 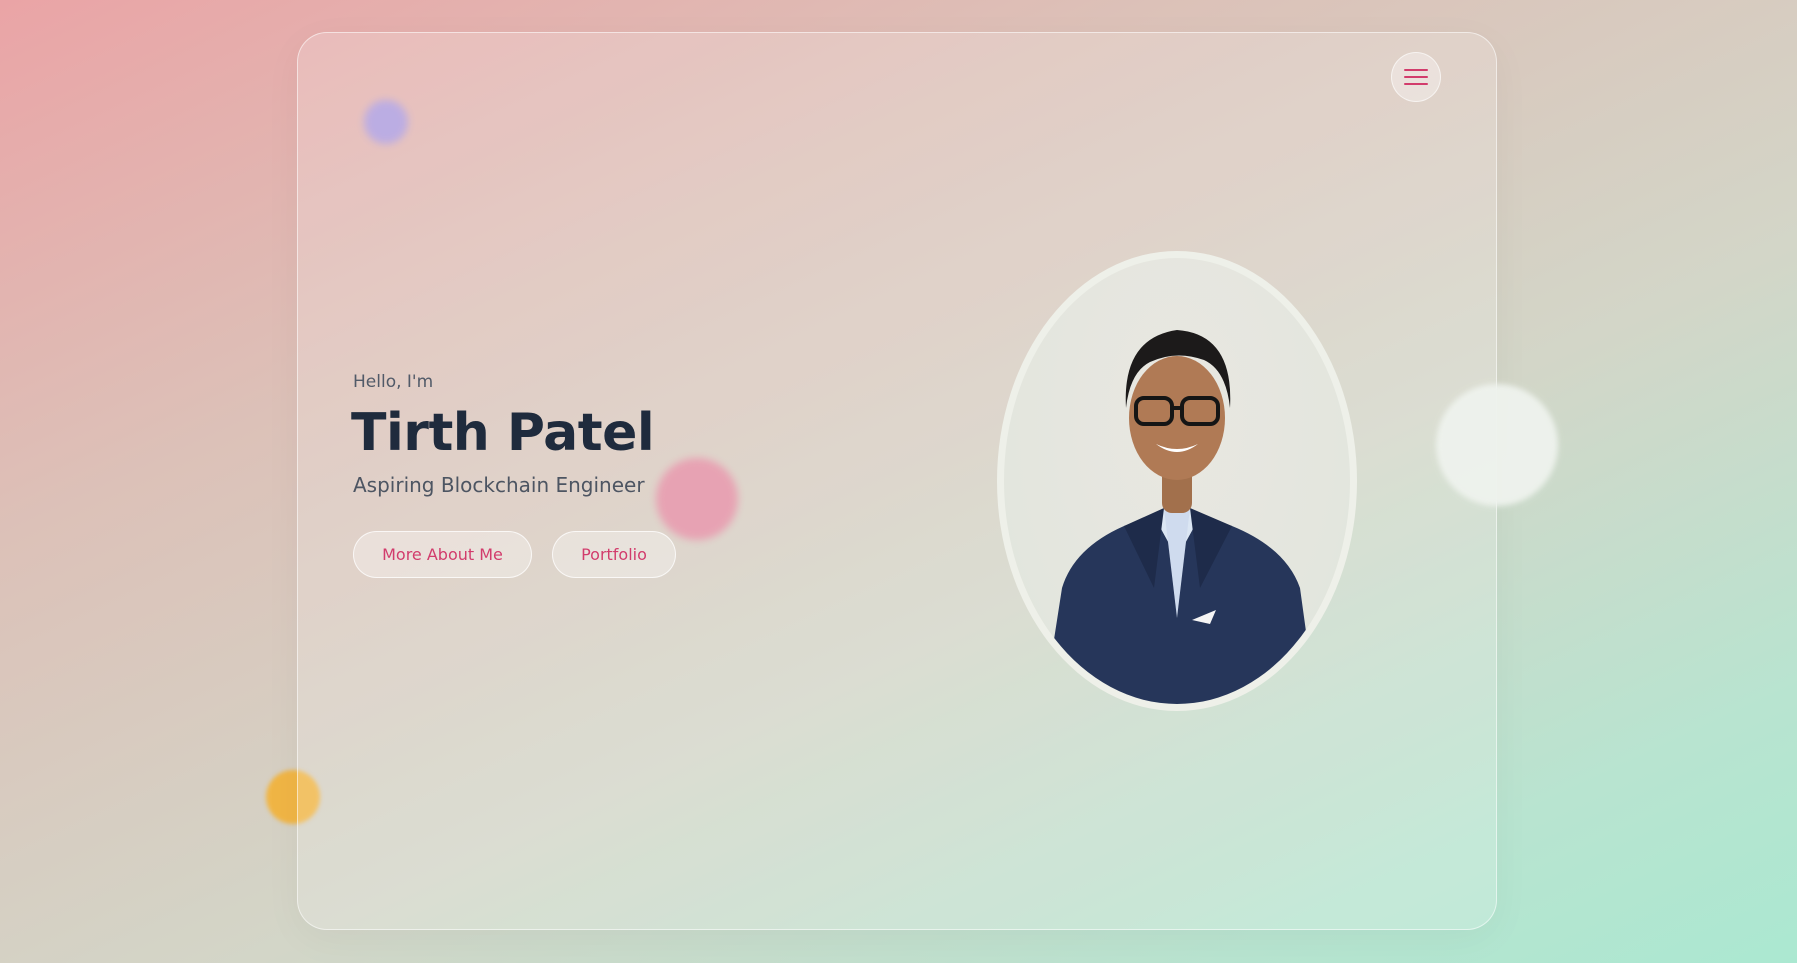 I want to click on hamburger-menu-icon, so click(x=1416, y=77).